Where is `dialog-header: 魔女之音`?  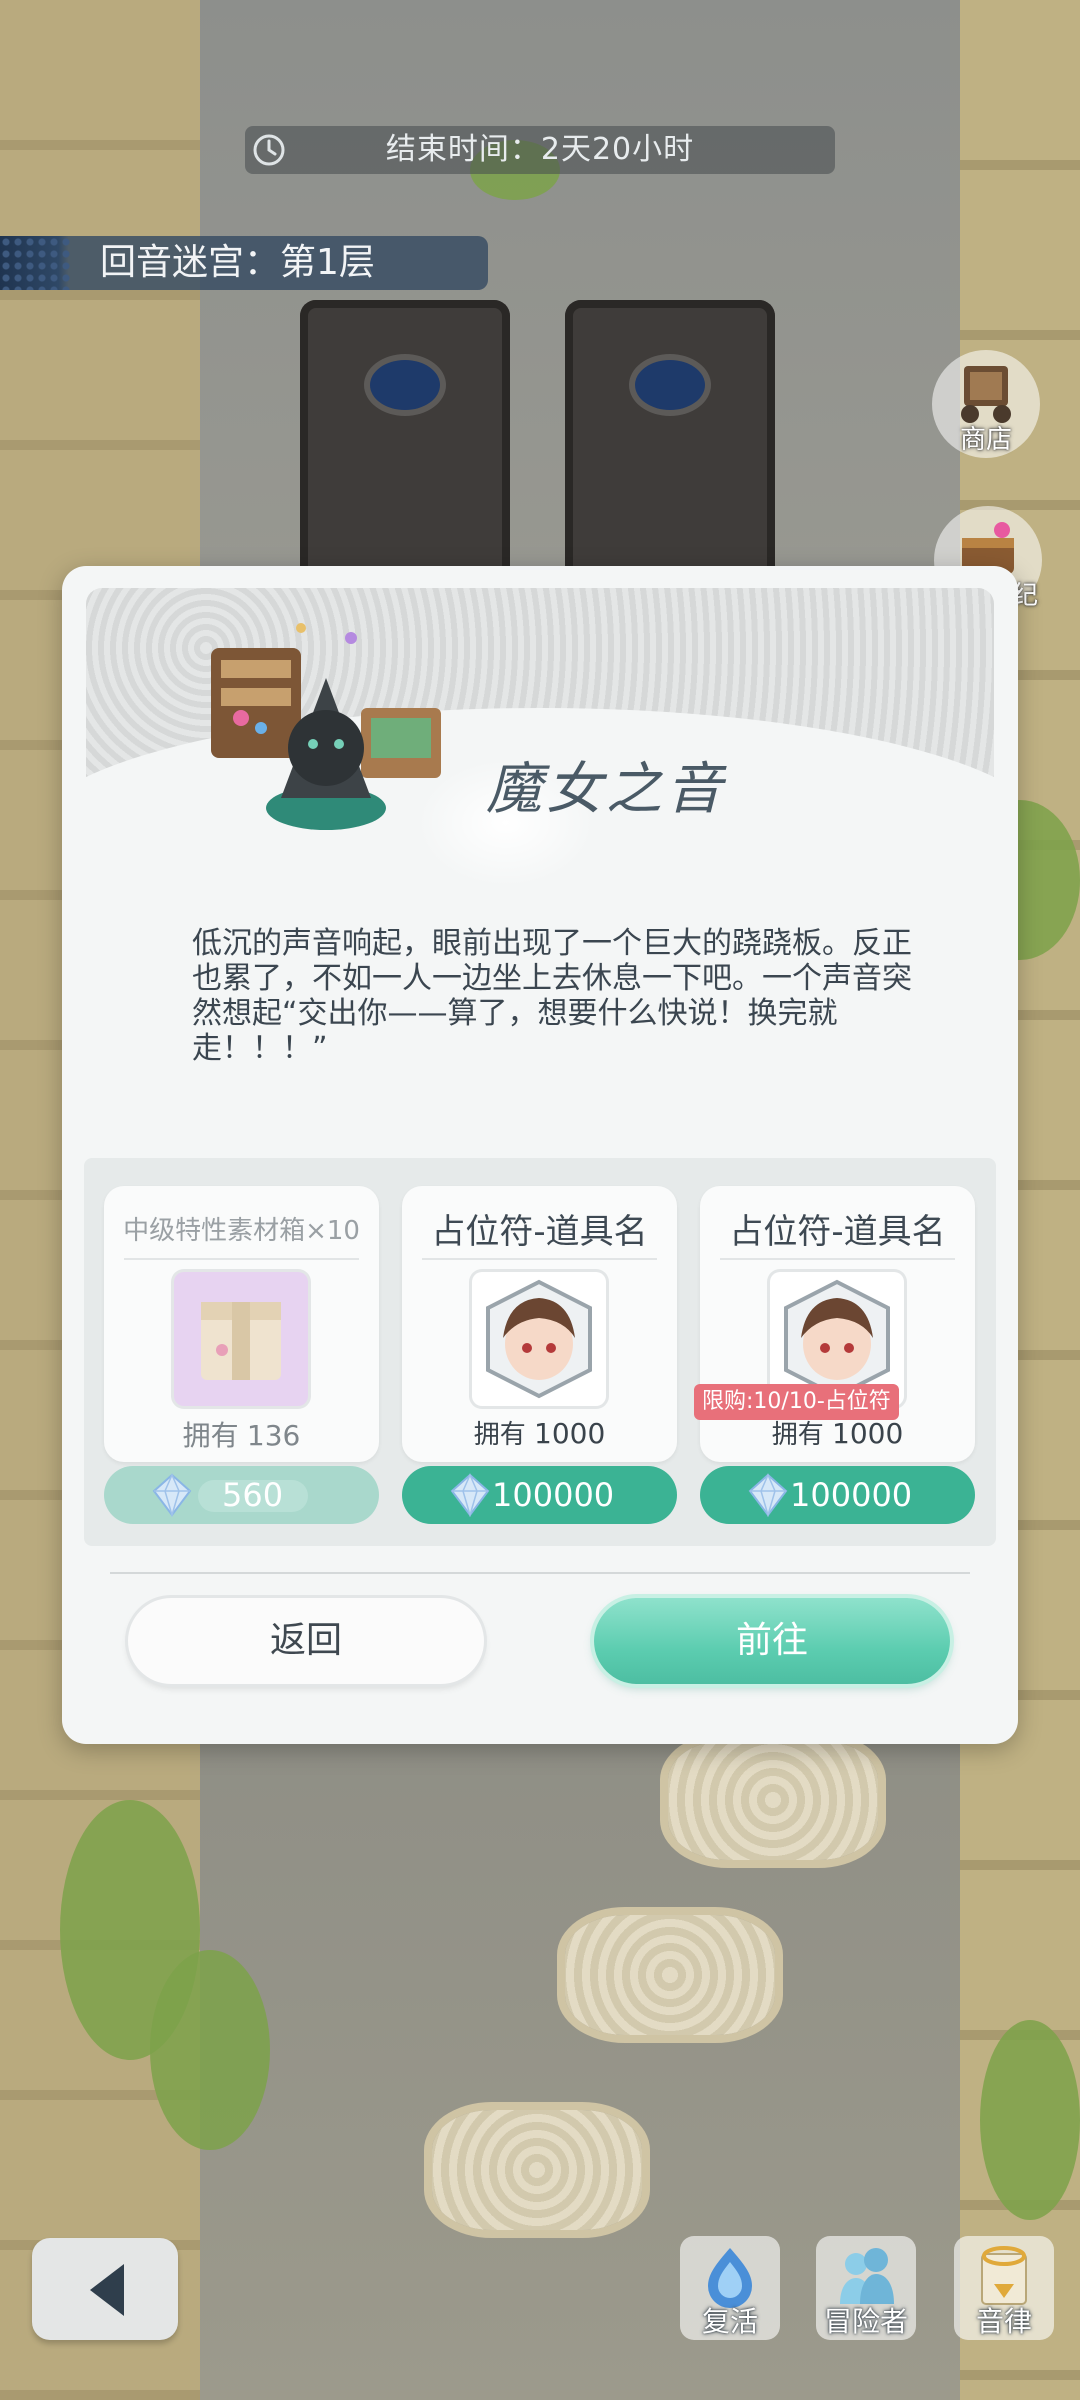
dialog-header: 魔女之音 is located at coordinates (540, 778).